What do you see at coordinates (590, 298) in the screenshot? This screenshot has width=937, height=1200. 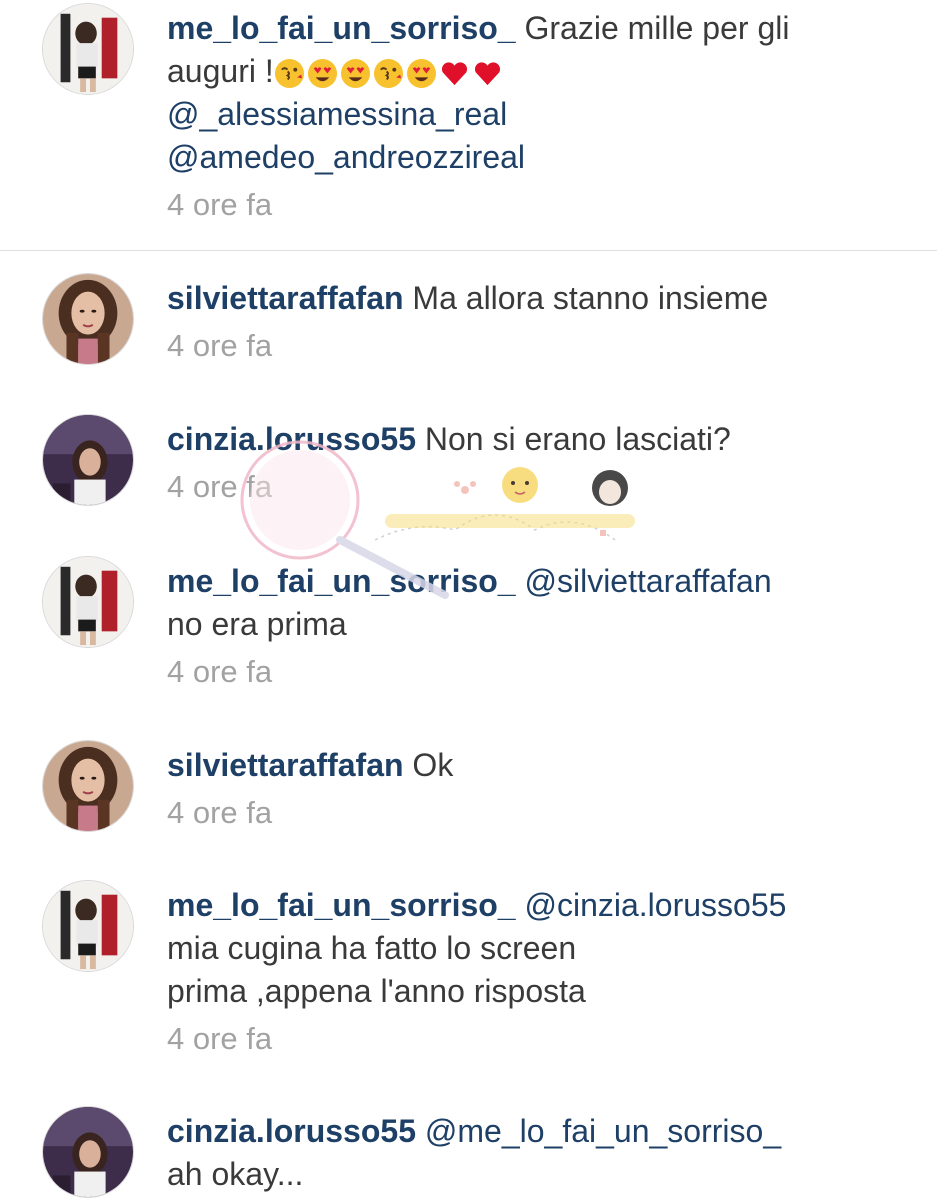 I see `comment-text: Ma allora stanno insieme` at bounding box center [590, 298].